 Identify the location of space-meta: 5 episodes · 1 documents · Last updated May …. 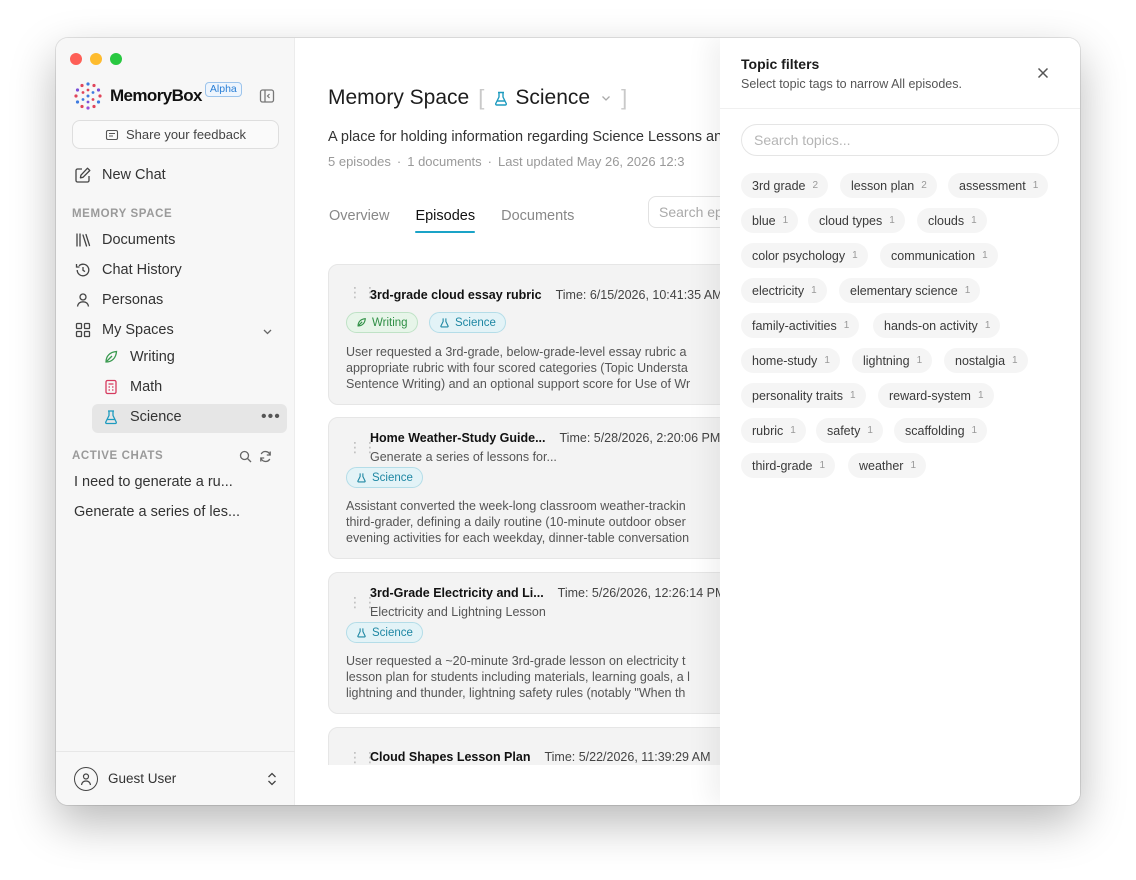
(506, 161).